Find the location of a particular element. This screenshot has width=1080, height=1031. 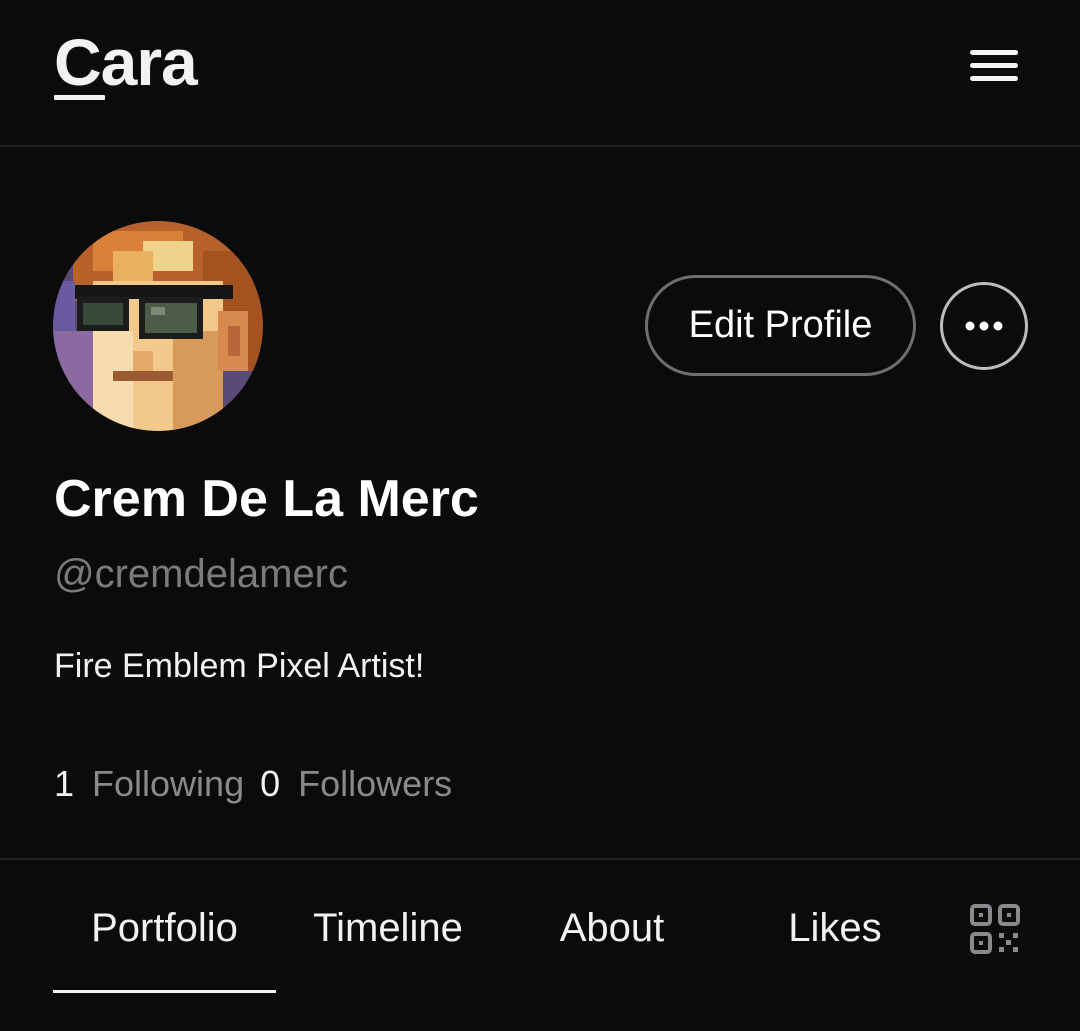

qr-code-button is located at coordinates (995, 929).